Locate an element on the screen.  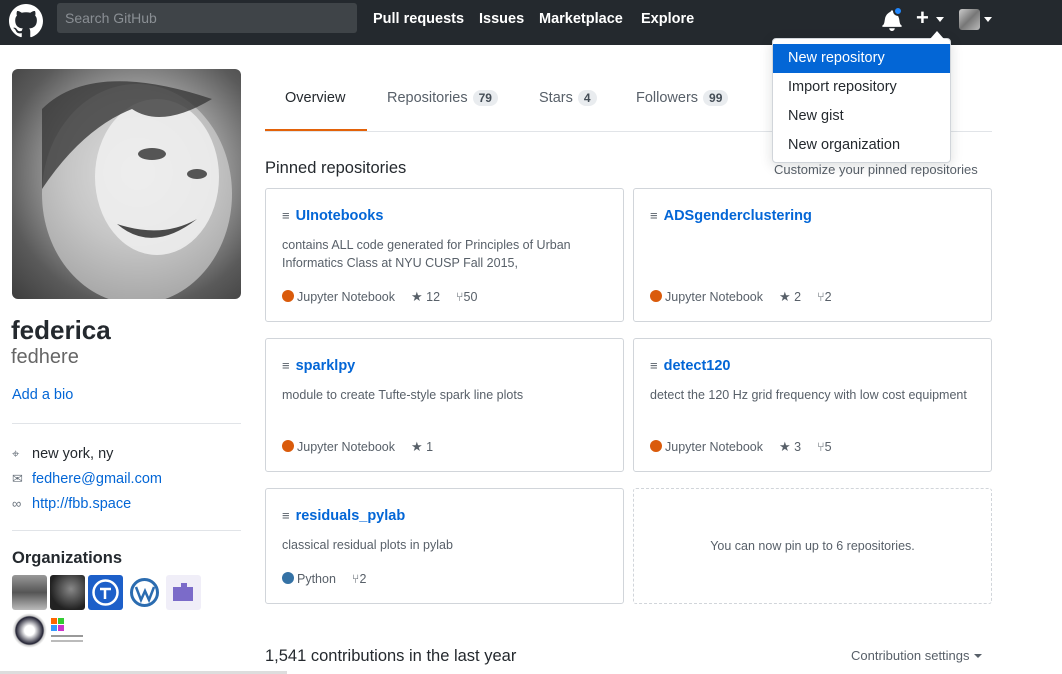
nav-pull-requests: Pull requests is located at coordinates (418, 19).